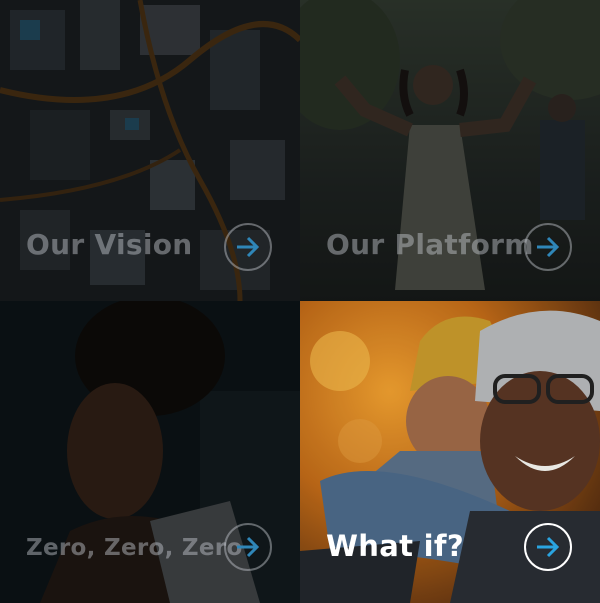 This screenshot has width=600, height=603. Describe the element at coordinates (395, 546) in the screenshot. I see `tile-label: What if?` at that location.